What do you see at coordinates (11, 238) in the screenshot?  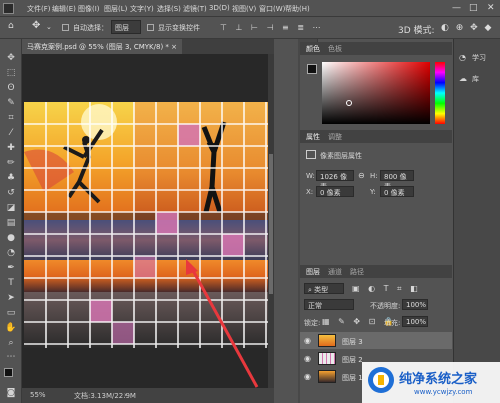 I see `blur-icon: ●` at bounding box center [11, 238].